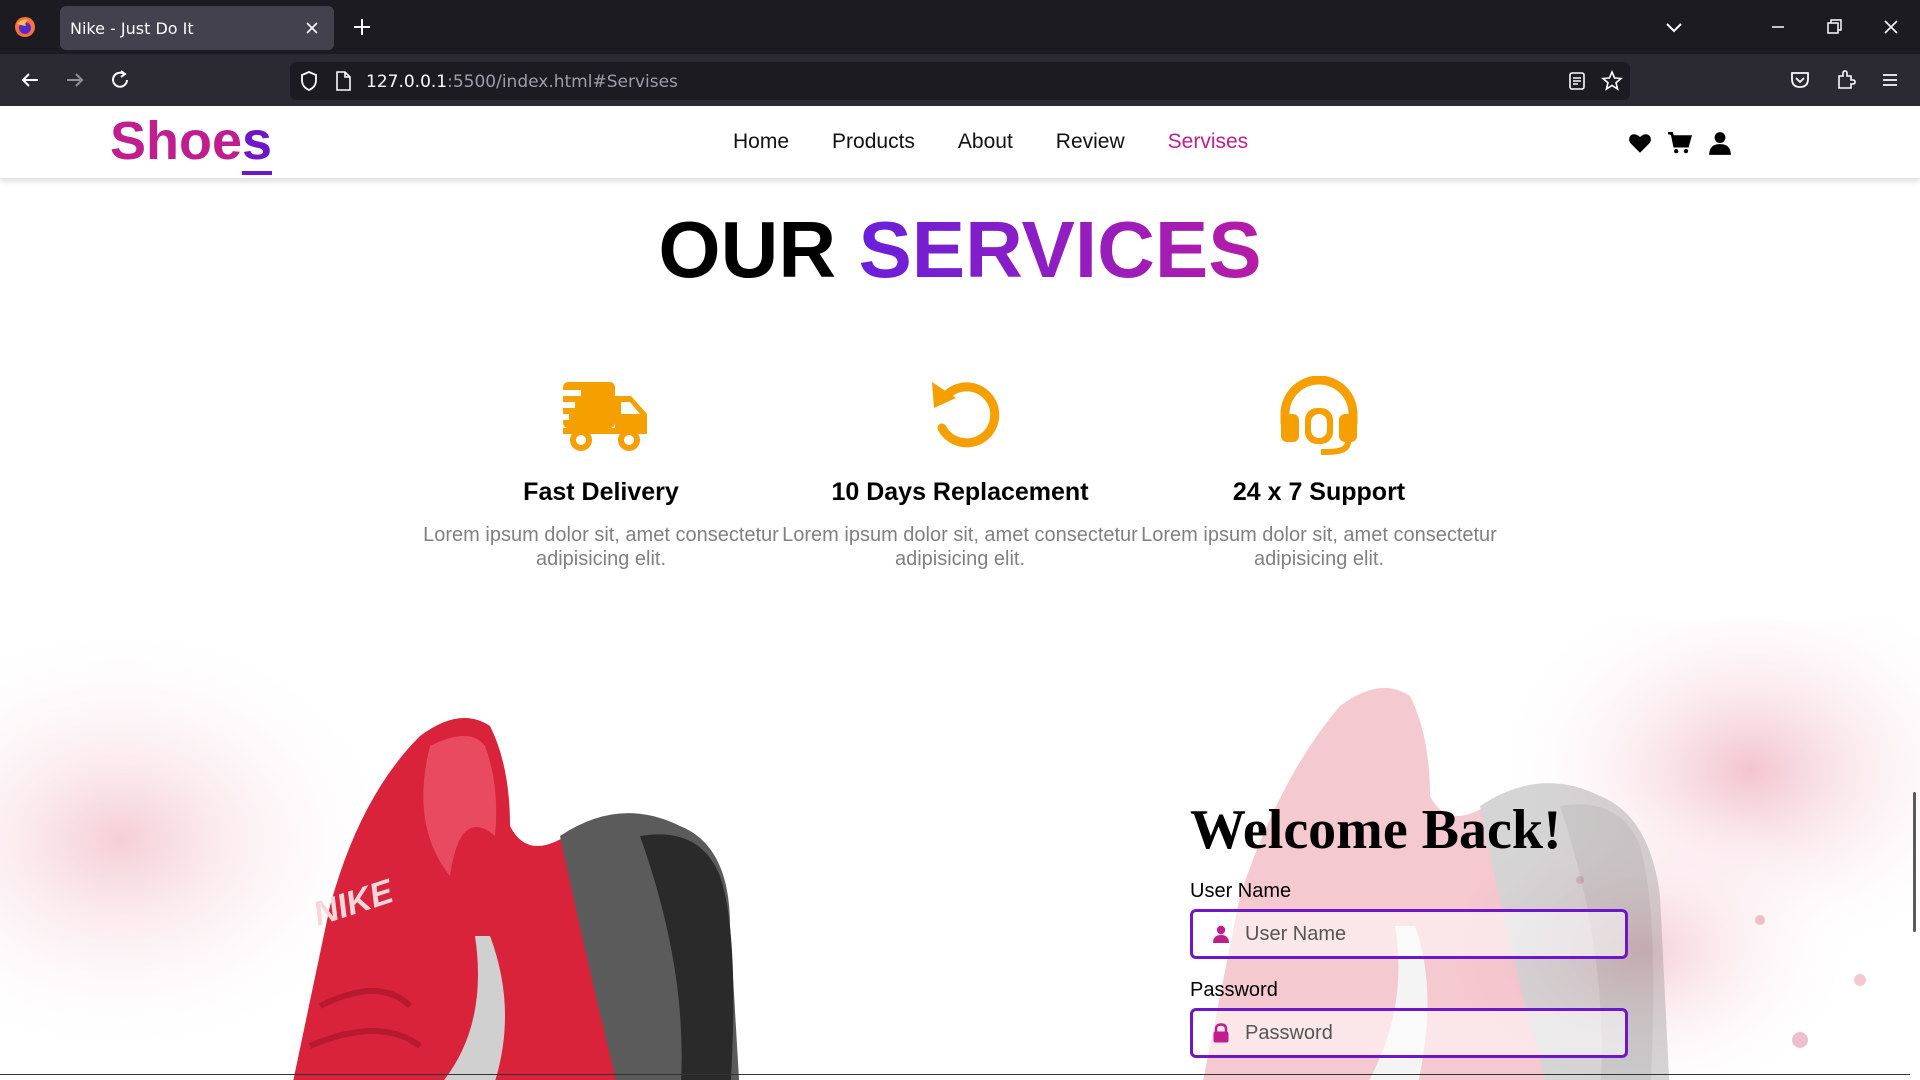 This screenshot has height=1080, width=1920. Describe the element at coordinates (1577, 81) in the screenshot. I see `reader-view-icon` at that location.